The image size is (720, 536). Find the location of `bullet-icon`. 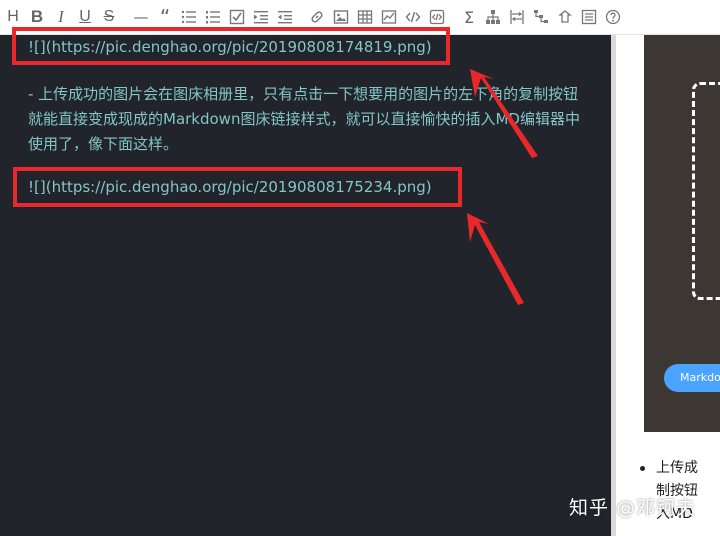

bullet-icon is located at coordinates (642, 468).